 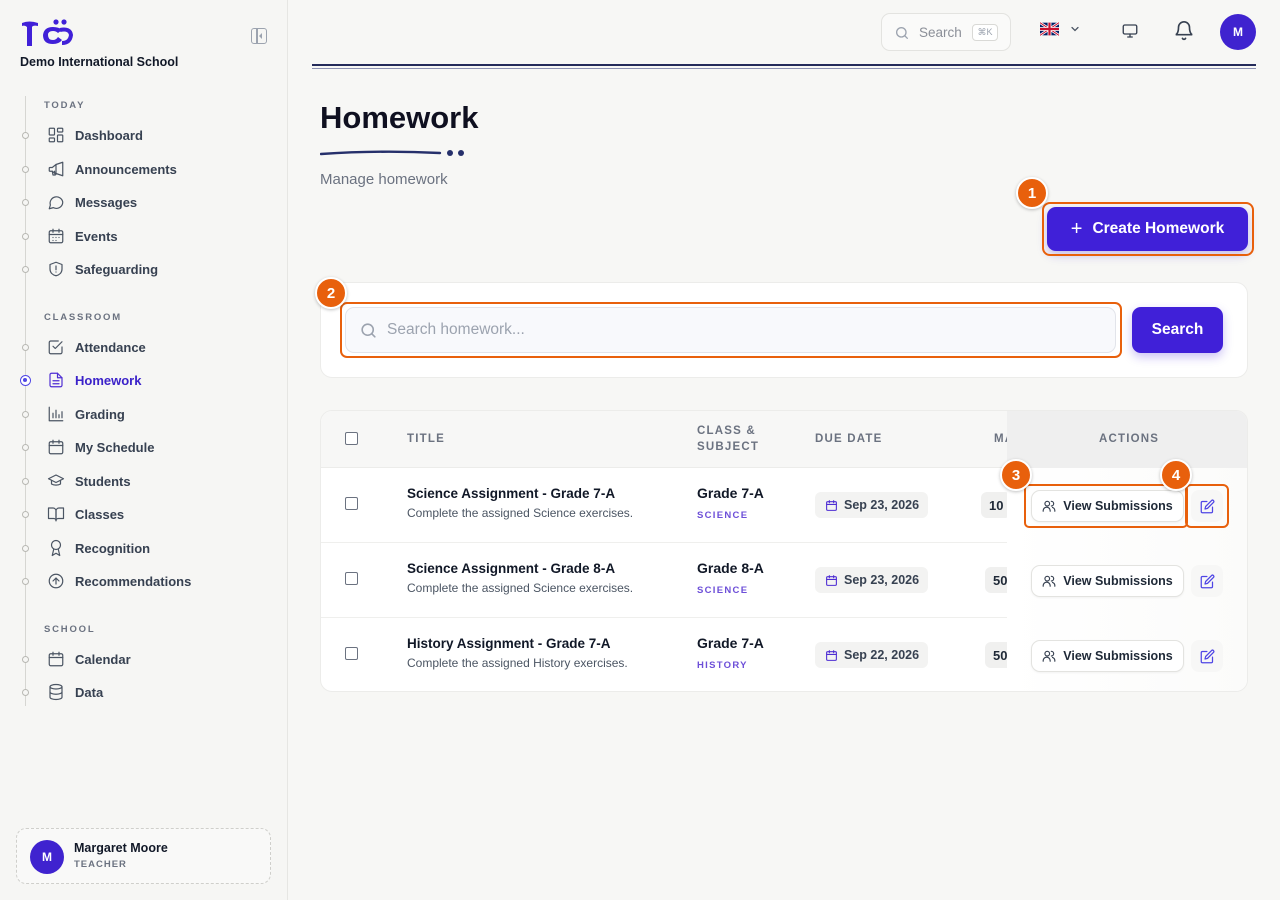 I want to click on notifications-button, so click(x=1184, y=33).